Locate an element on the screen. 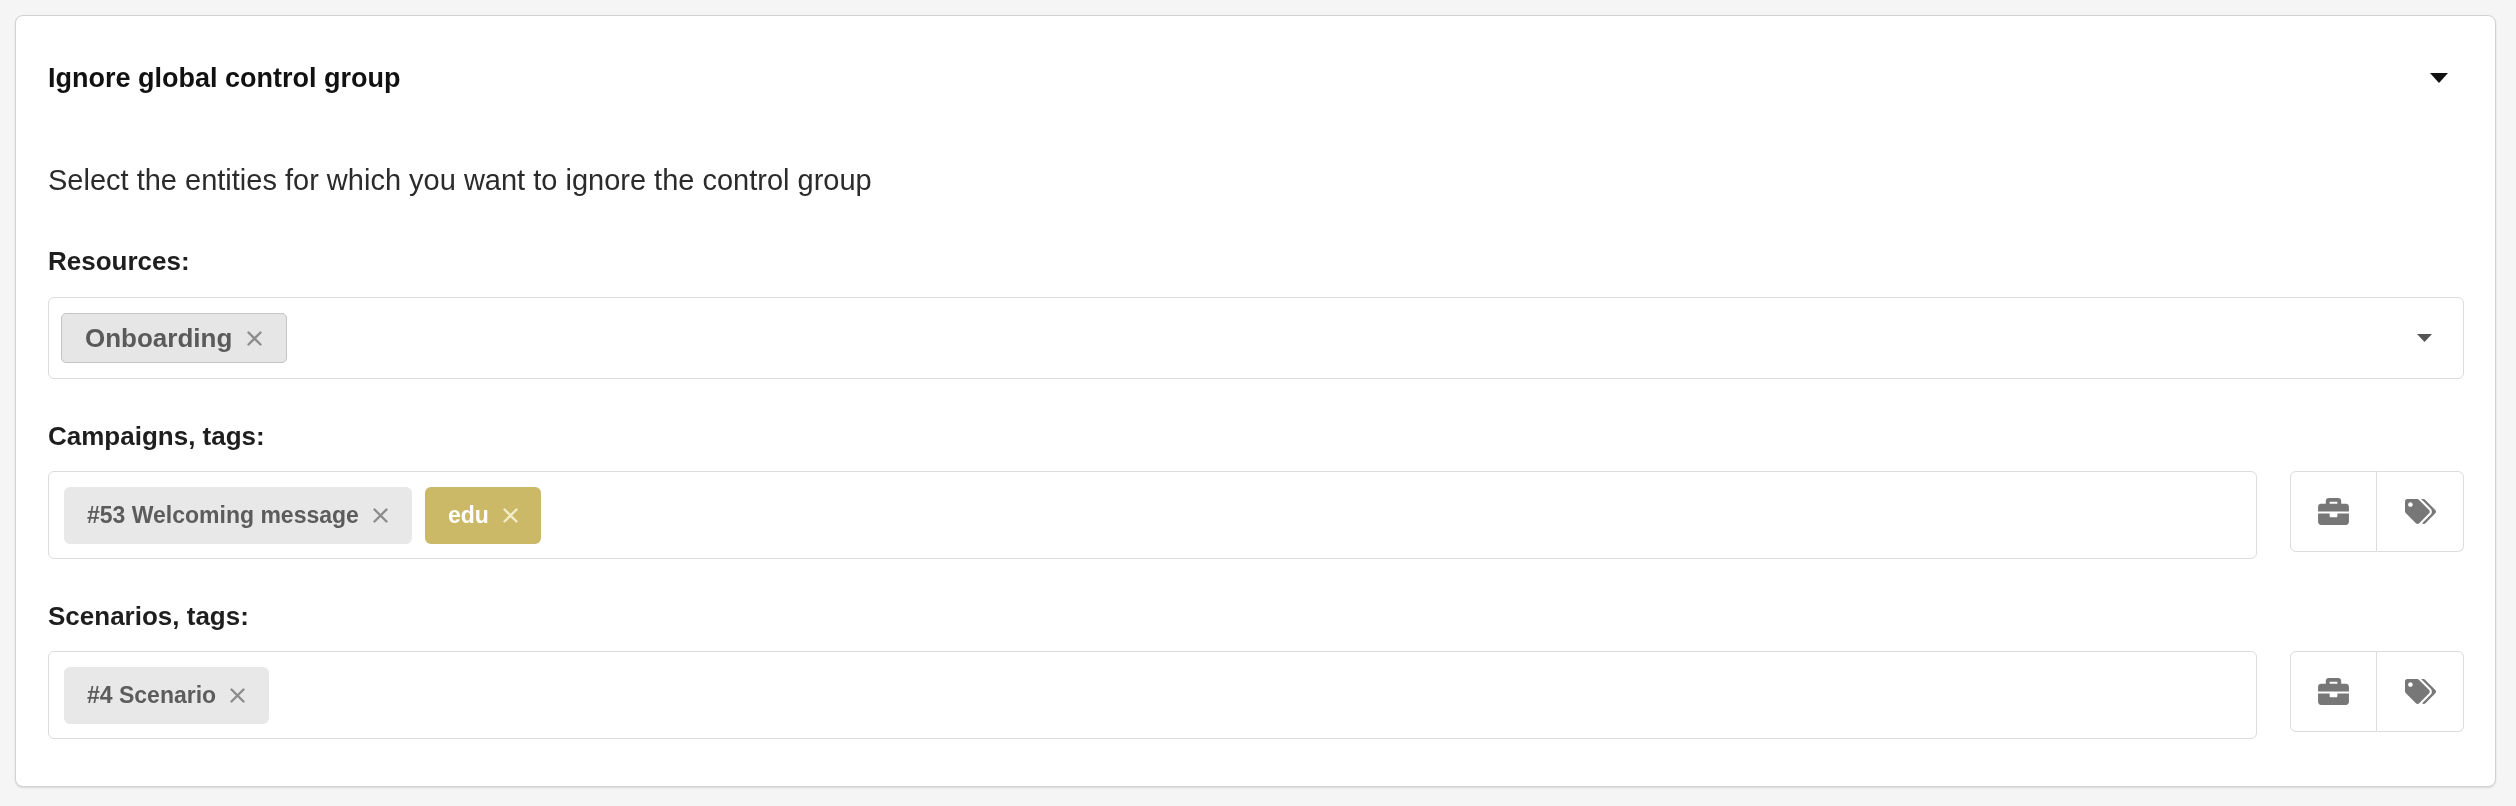 This screenshot has height=806, width=2516. section-title: Ignore global control group is located at coordinates (224, 78).